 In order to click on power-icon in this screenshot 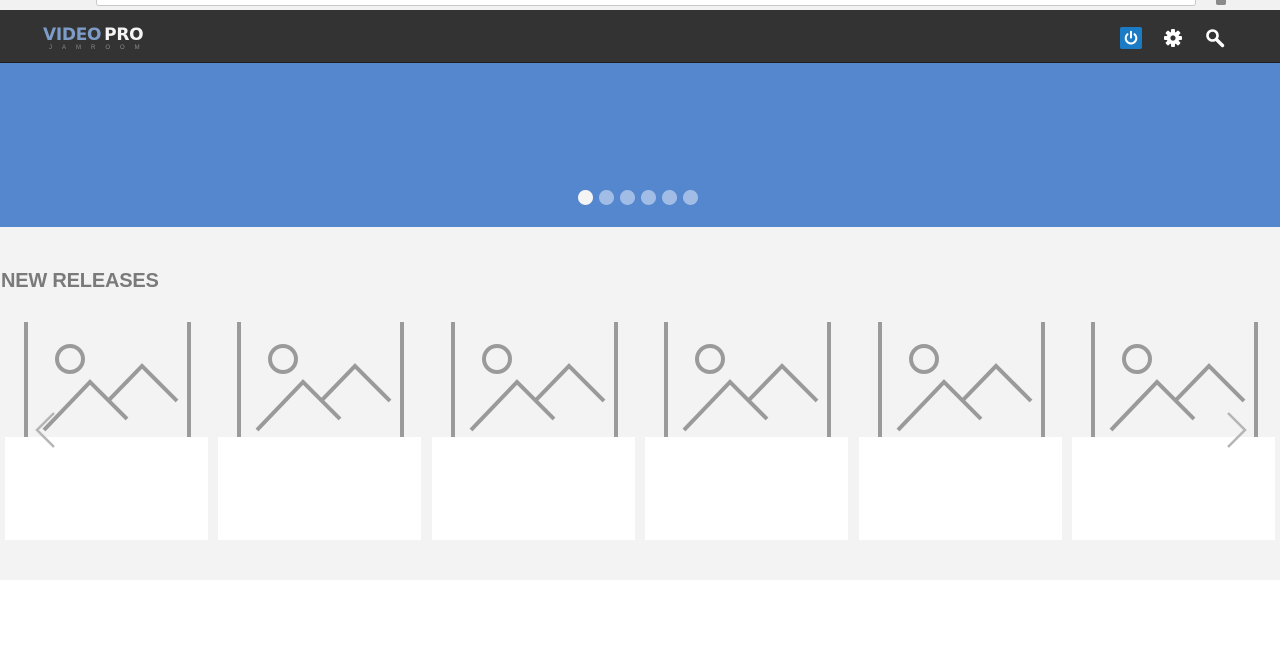, I will do `click(1131, 38)`.